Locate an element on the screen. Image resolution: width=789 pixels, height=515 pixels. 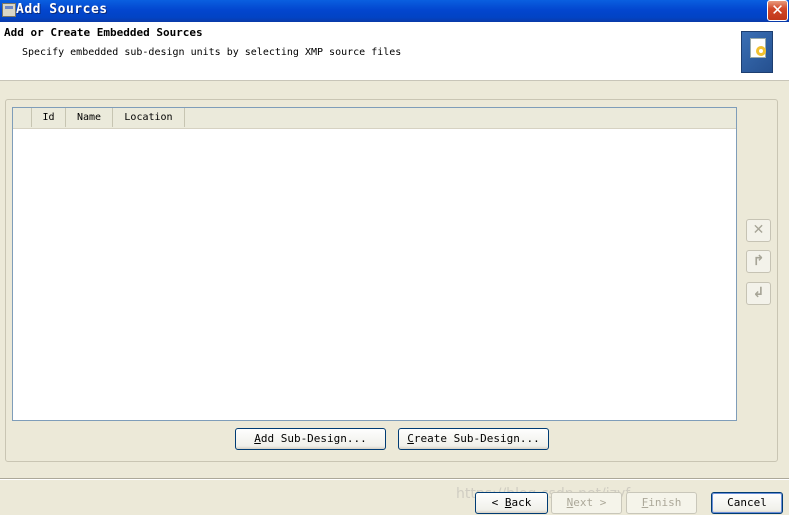
back-prefix: < is located at coordinates (498, 502).